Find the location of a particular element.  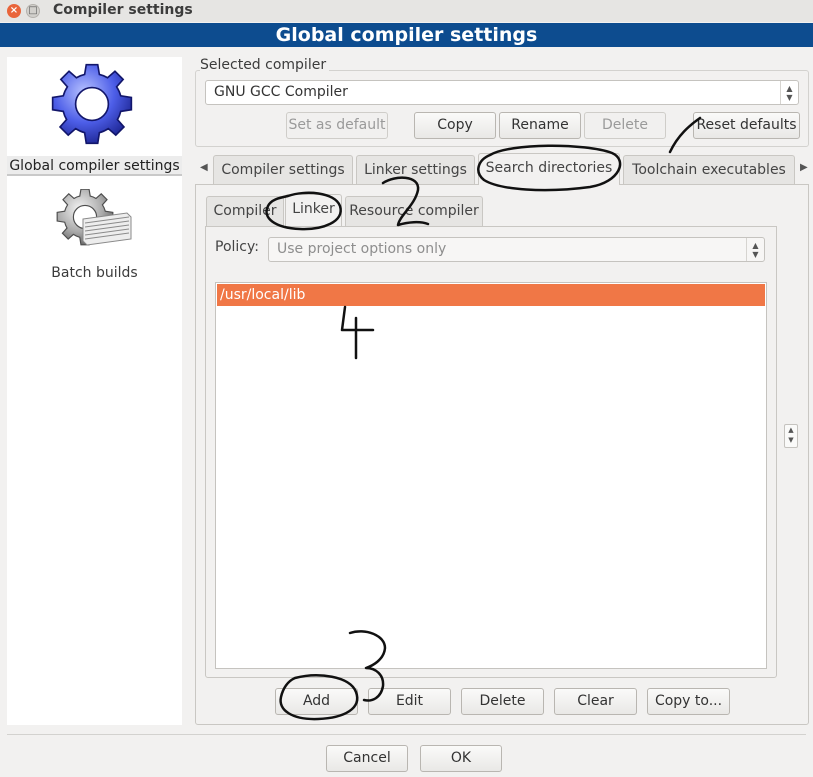

clear-button: Clear is located at coordinates (595, 701).